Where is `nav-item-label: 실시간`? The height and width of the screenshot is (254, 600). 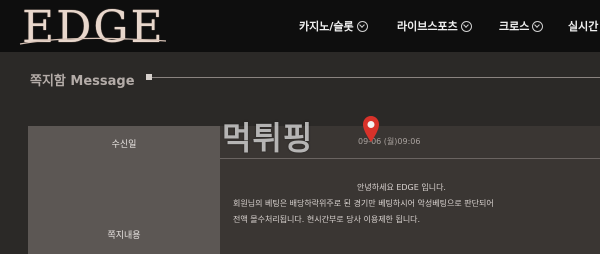
nav-item-label: 실시간 is located at coordinates (583, 26).